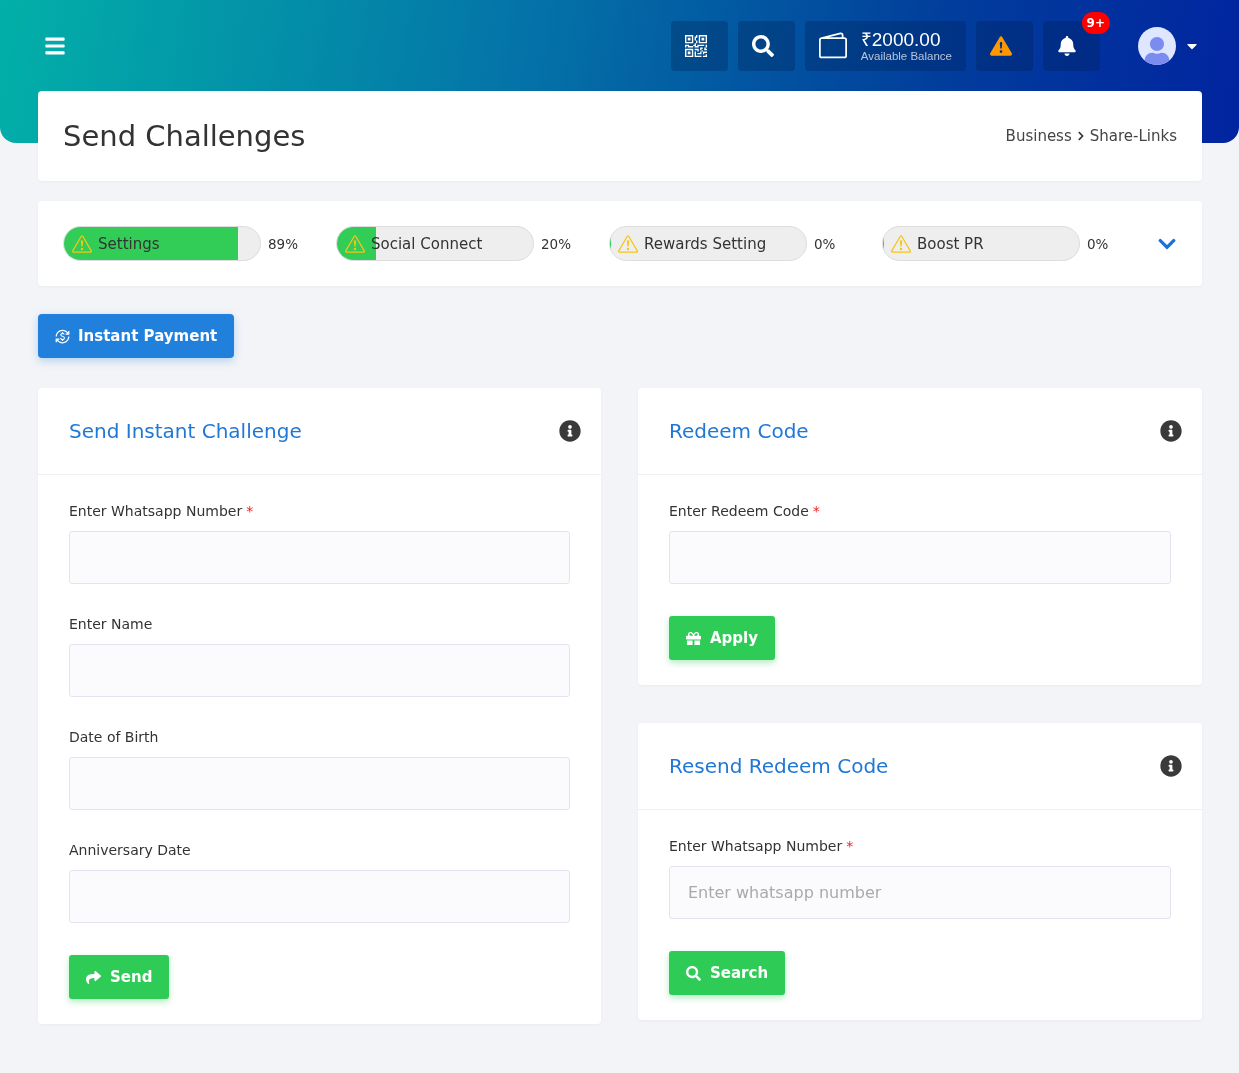 This screenshot has height=1073, width=1239. I want to click on wallet-balance-button: ₹2000.00 Available Balance, so click(885, 45).